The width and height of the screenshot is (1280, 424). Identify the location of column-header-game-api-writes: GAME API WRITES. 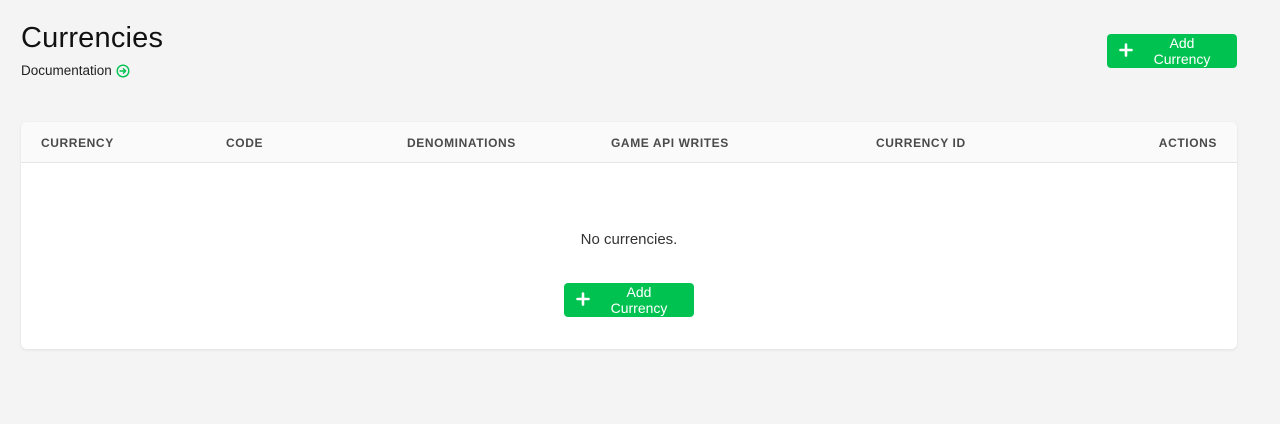
(670, 143).